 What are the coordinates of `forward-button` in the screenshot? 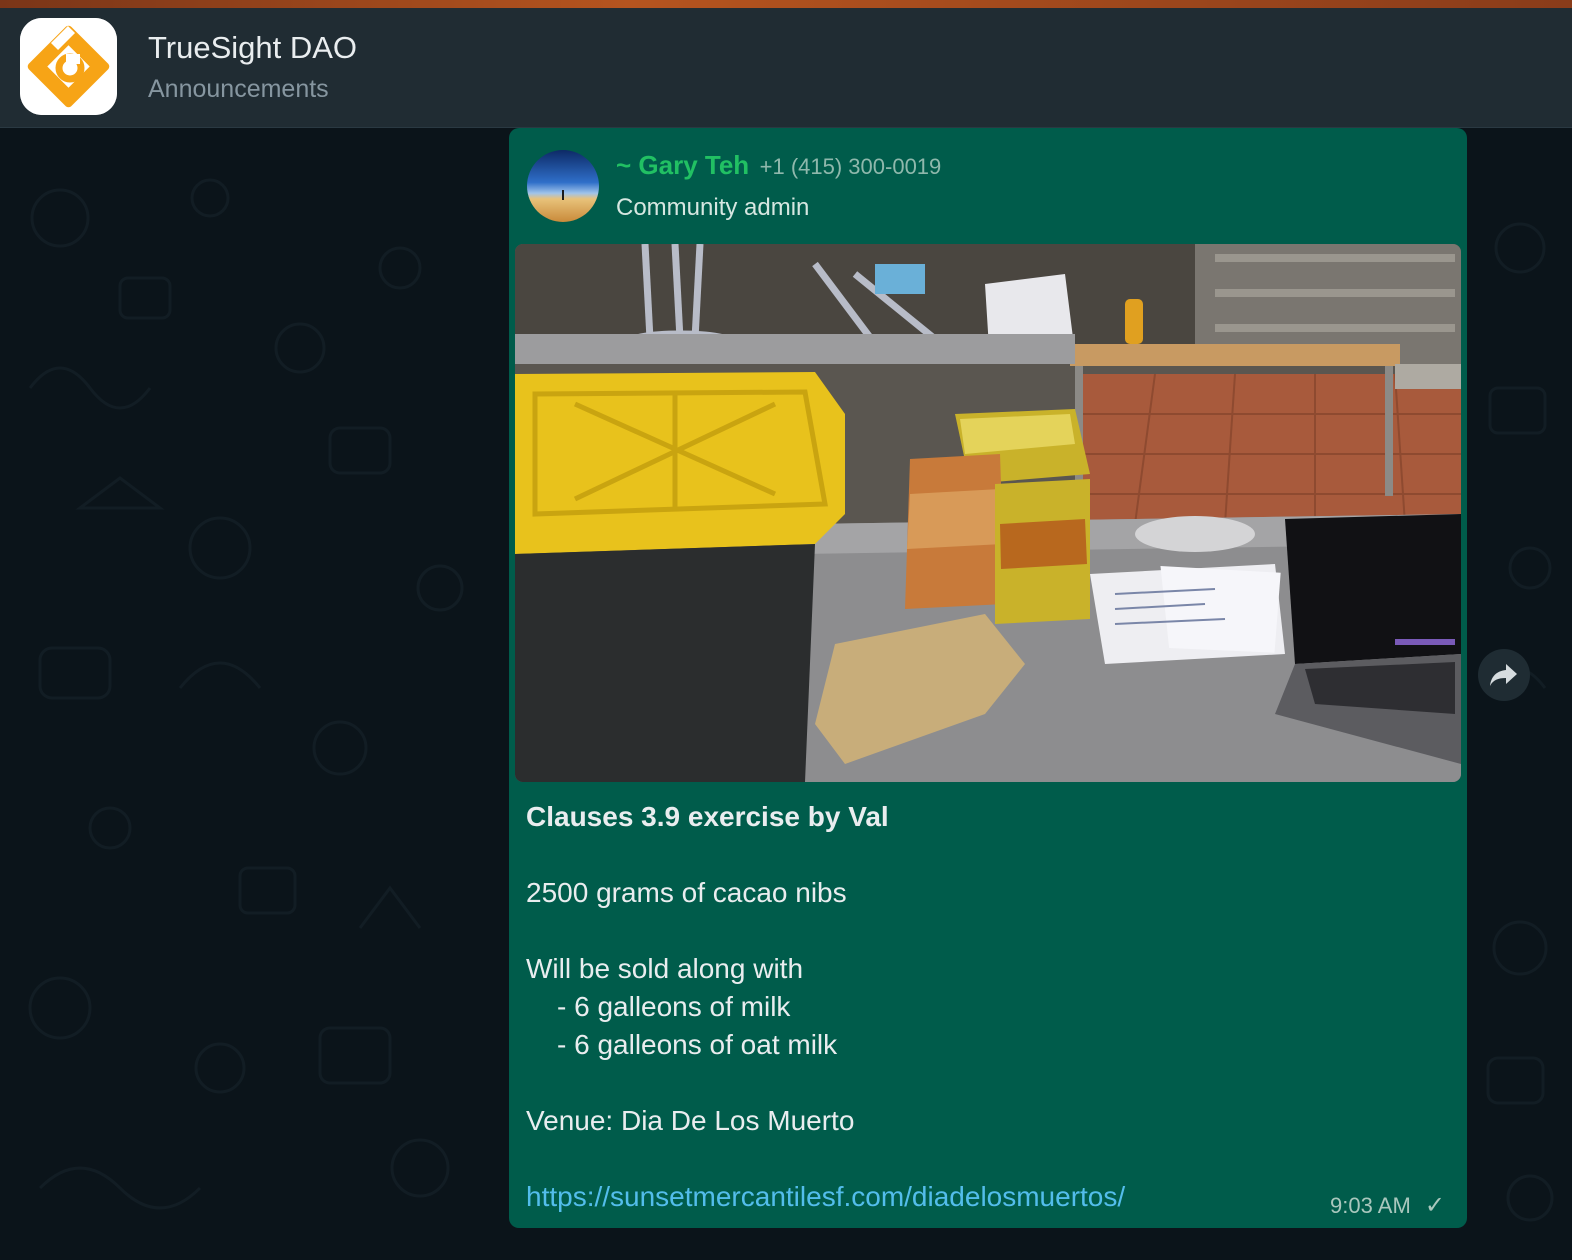 It's located at (1504, 675).